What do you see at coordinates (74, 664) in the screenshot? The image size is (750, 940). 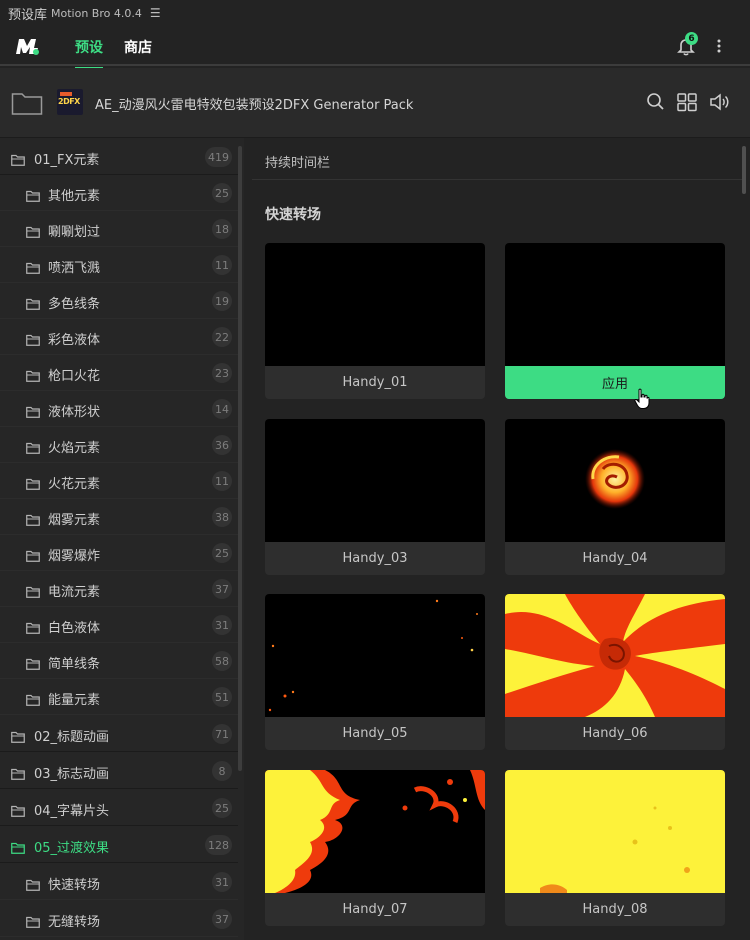 I see `sidebar-item-label: 简单线条` at bounding box center [74, 664].